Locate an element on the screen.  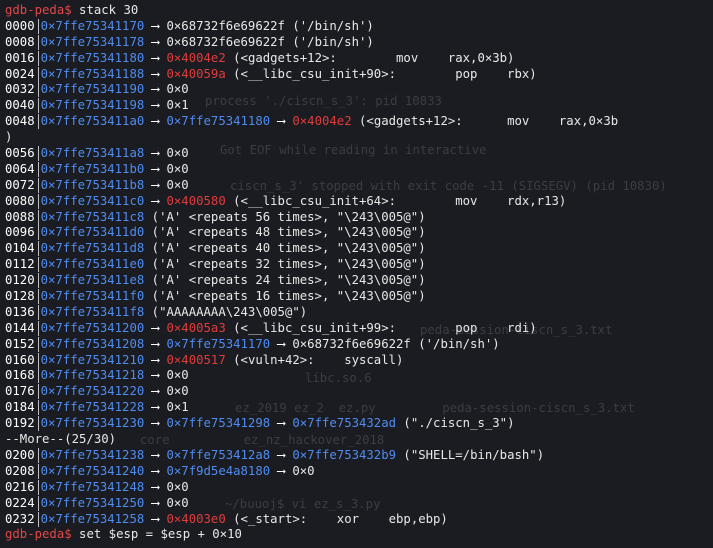
stack-address: 0×7ffe75341198 is located at coordinates (92, 105).